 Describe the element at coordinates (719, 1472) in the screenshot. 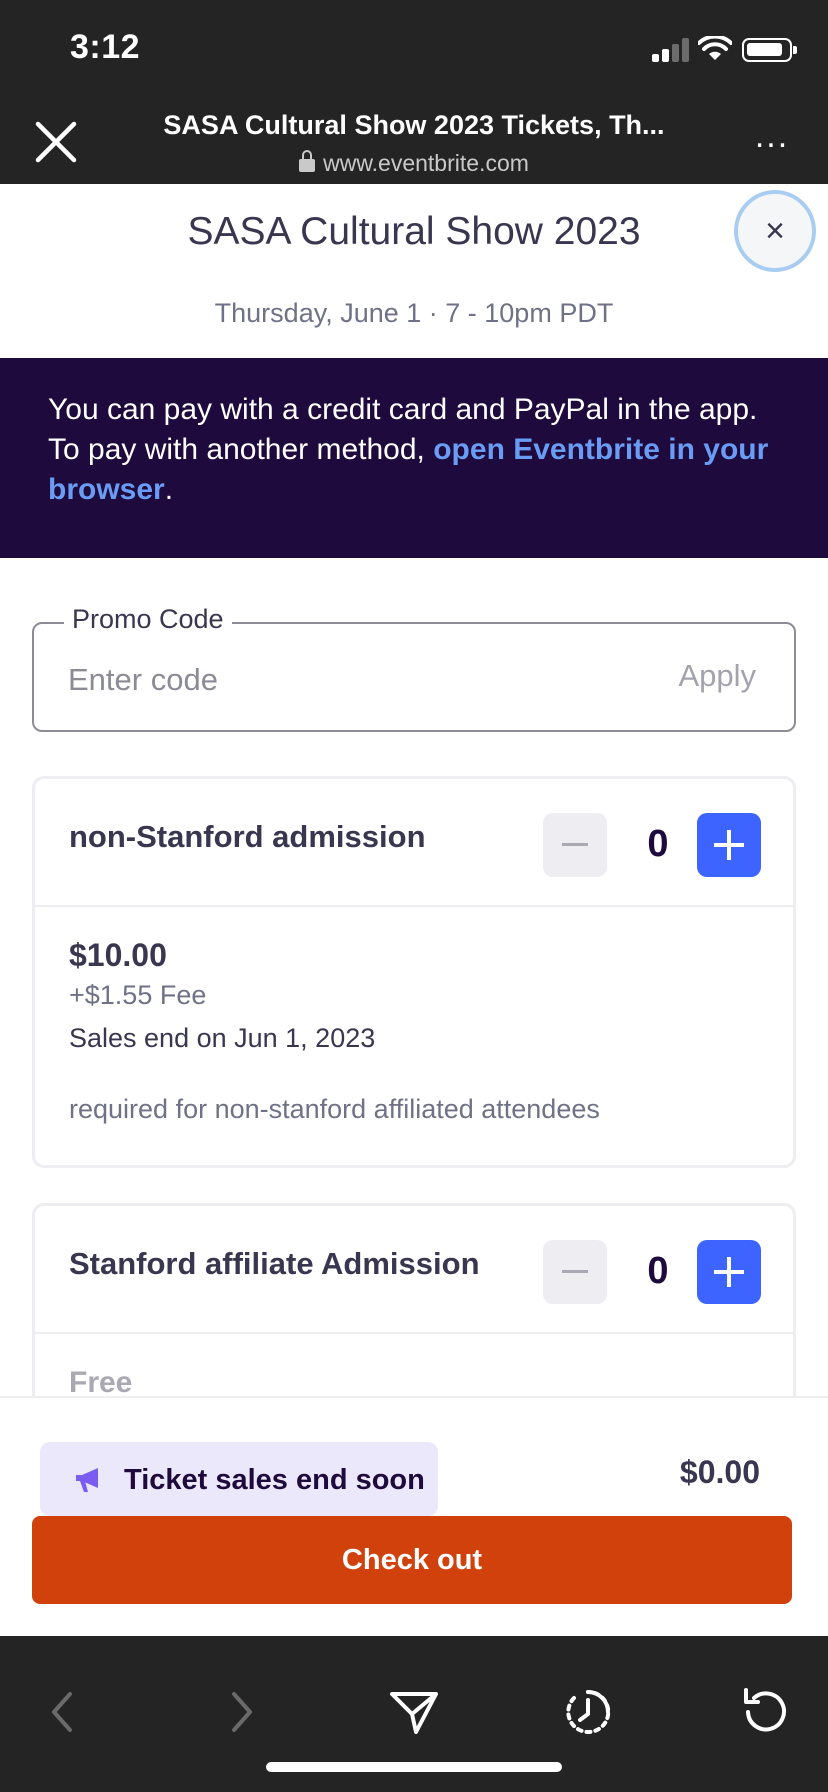

I see `order-total: $0.00` at that location.